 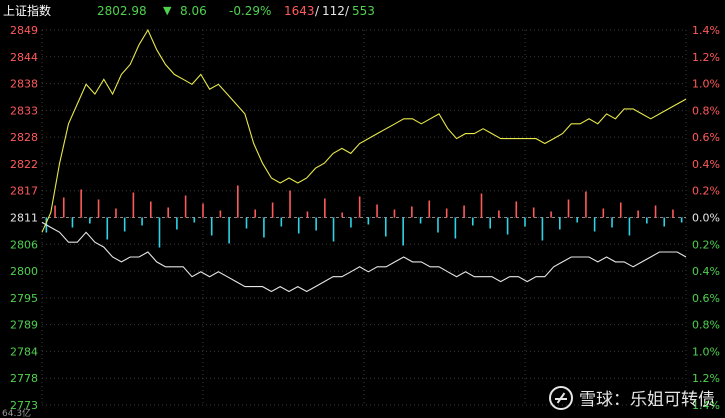 What do you see at coordinates (16, 412) in the screenshot?
I see `volume-label: 64.3亿` at bounding box center [16, 412].